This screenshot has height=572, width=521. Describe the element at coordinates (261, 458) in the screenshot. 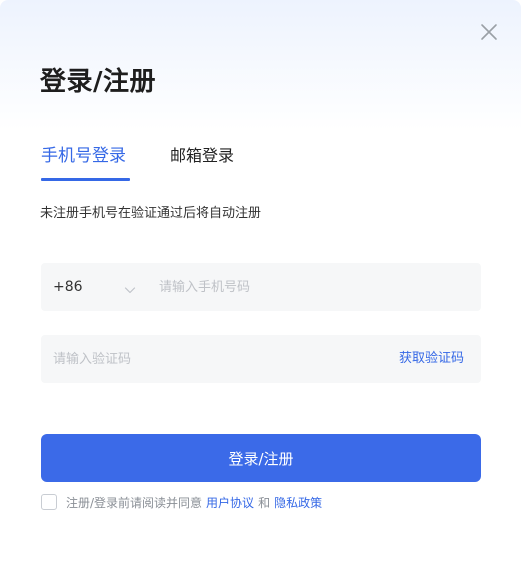

I see `login-register-button: 登录/注册` at that location.